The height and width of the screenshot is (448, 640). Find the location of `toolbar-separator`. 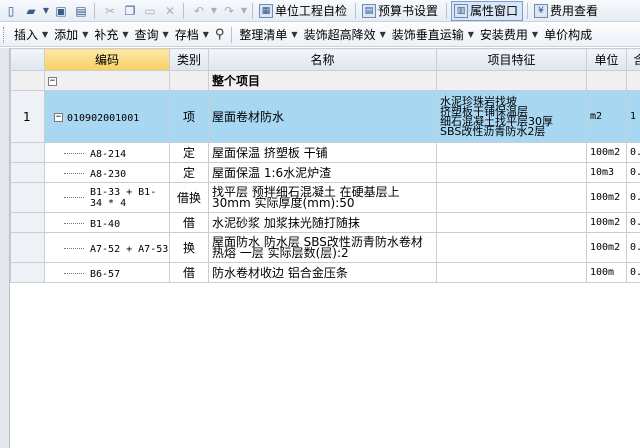

toolbar-separator is located at coordinates (94, 10).